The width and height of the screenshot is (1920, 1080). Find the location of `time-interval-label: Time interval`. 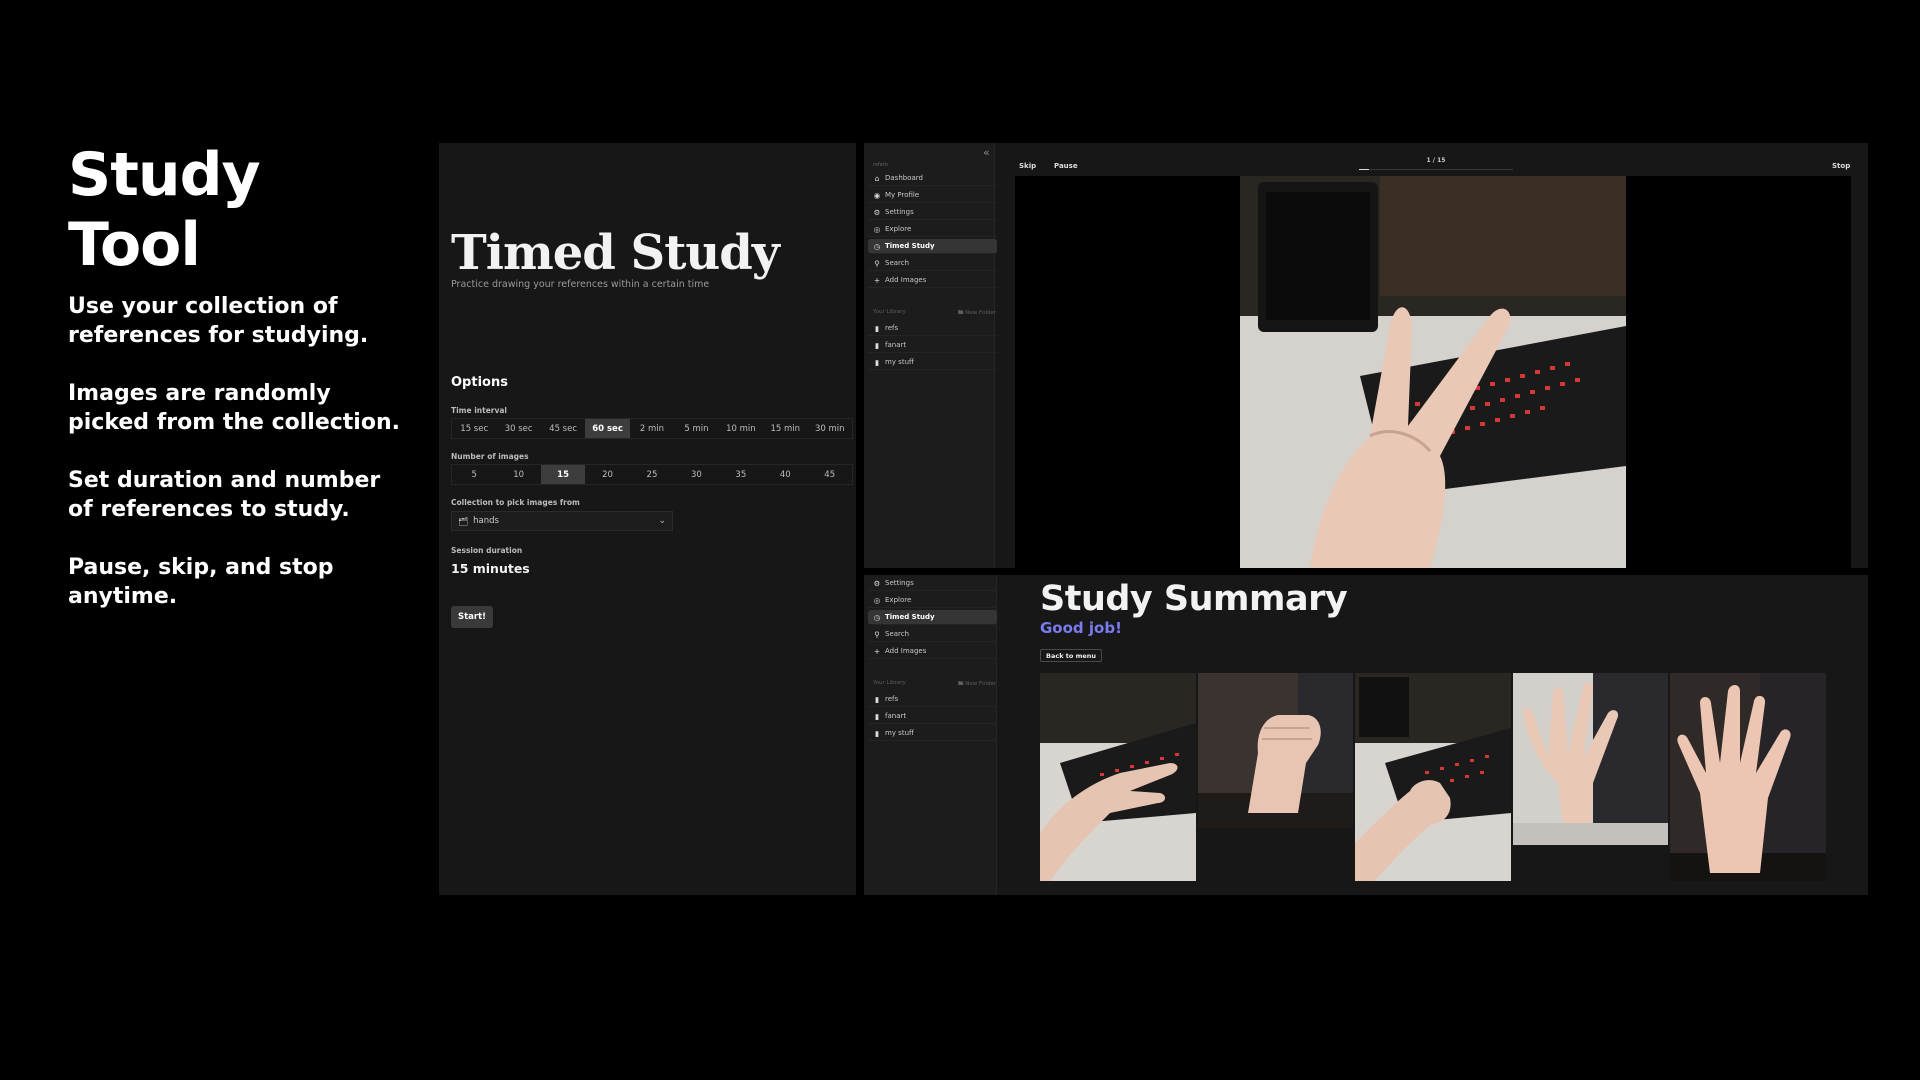

time-interval-label: Time interval is located at coordinates (479, 410).